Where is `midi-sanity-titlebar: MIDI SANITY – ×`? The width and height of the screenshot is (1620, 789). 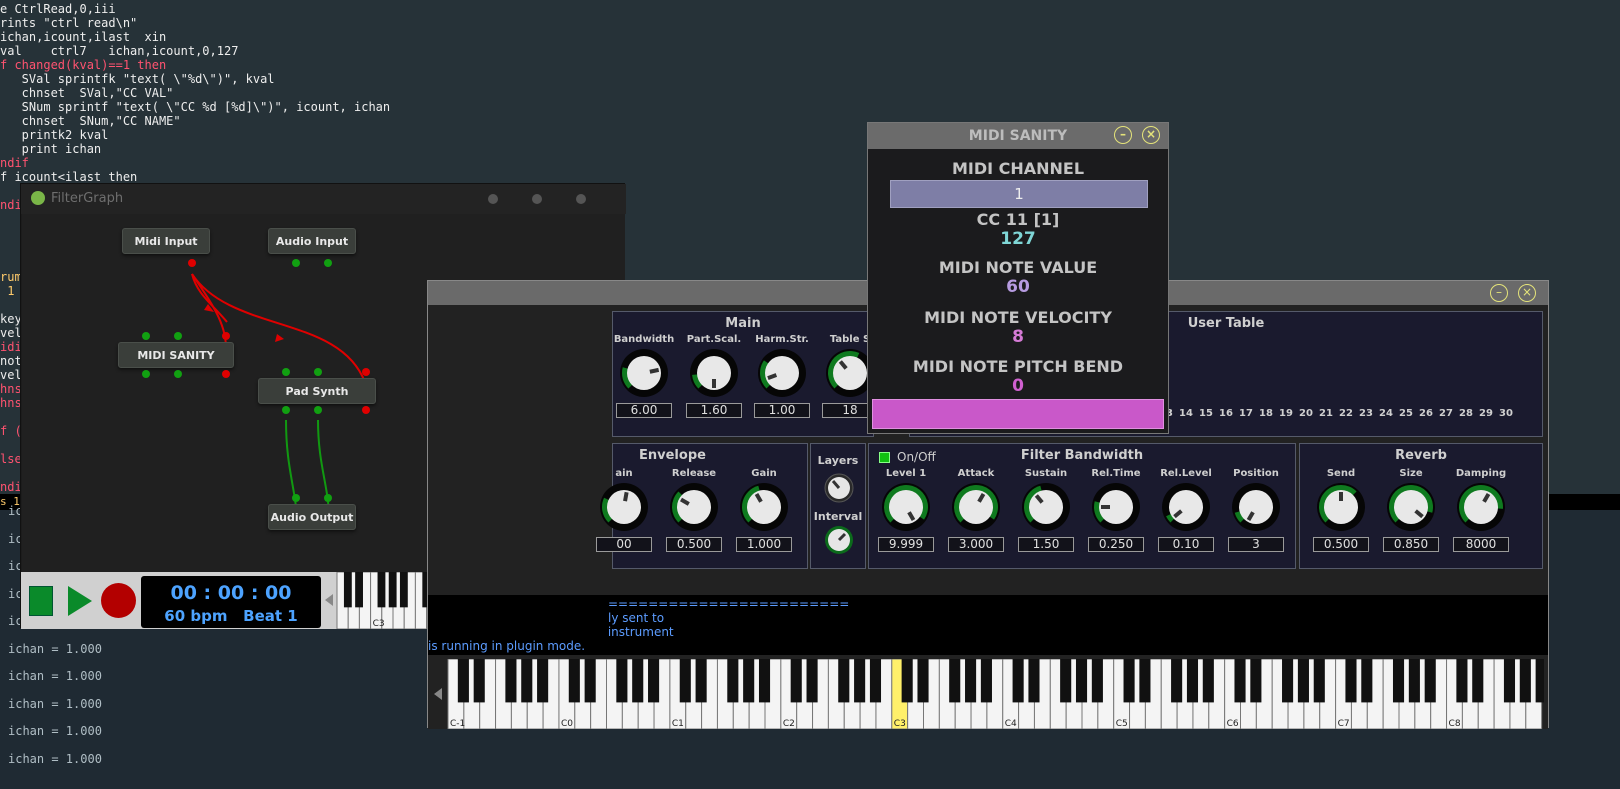 midi-sanity-titlebar: MIDI SANITY – × is located at coordinates (1018, 136).